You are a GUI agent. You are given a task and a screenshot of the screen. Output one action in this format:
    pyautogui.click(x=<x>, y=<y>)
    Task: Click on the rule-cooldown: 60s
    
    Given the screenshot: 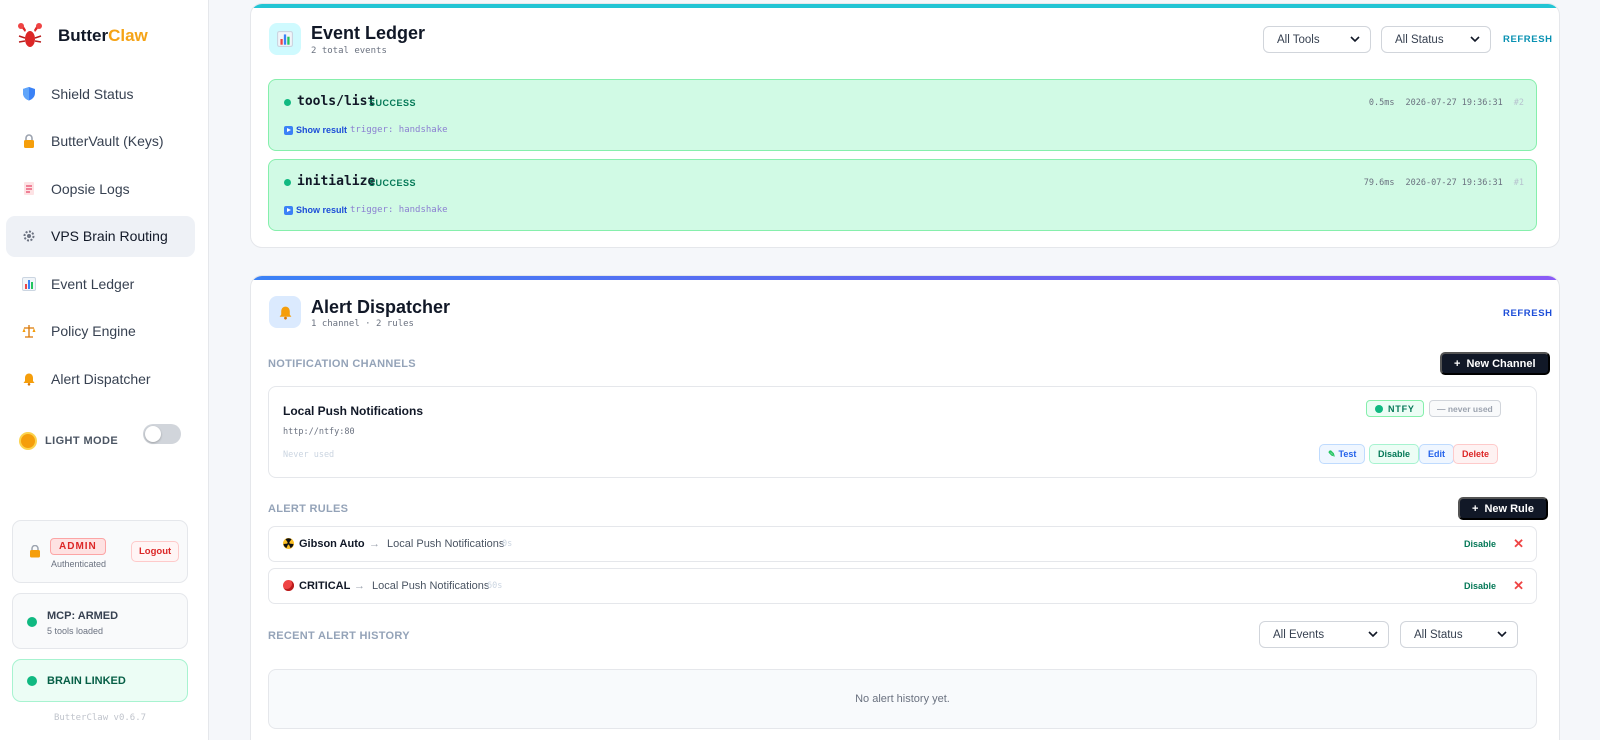 What is the action you would take?
    pyautogui.click(x=495, y=586)
    